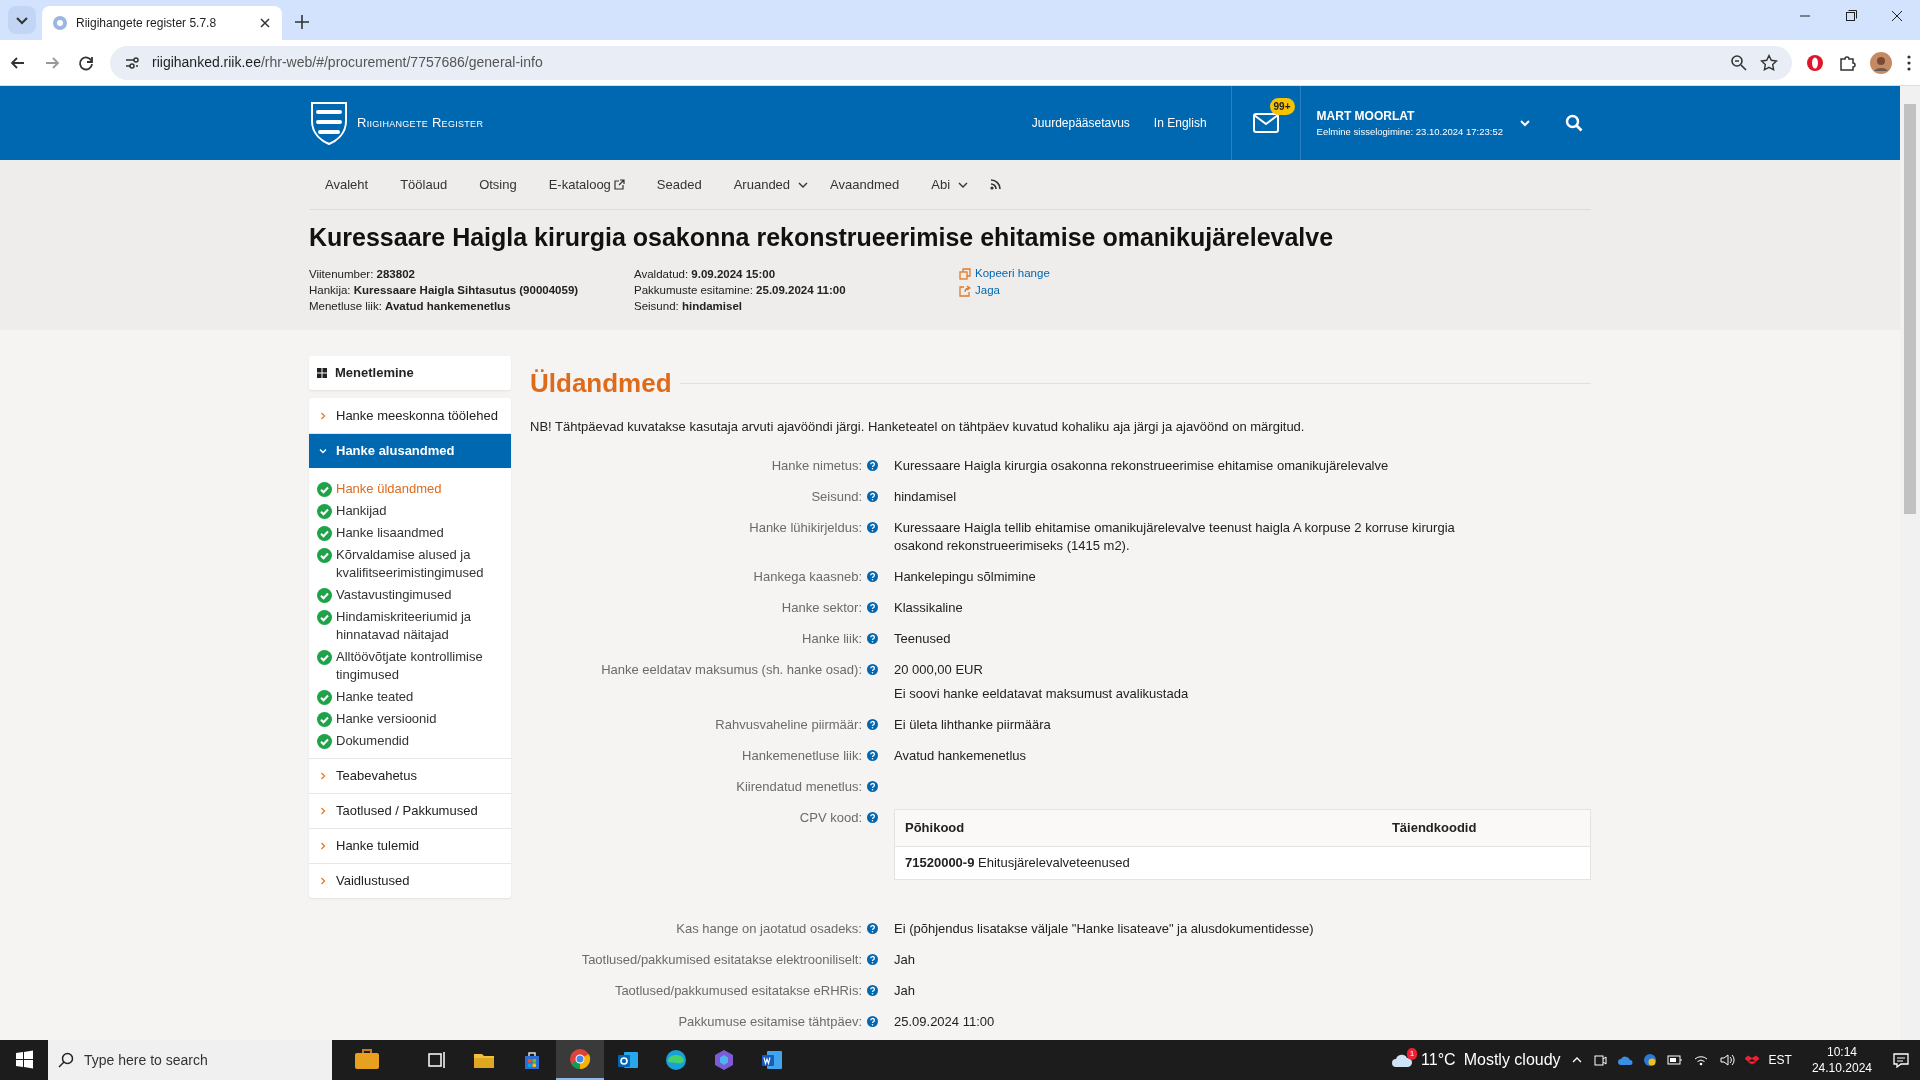 The image size is (1920, 1080). Describe the element at coordinates (1700, 1060) in the screenshot. I see `wifi-icon` at that location.